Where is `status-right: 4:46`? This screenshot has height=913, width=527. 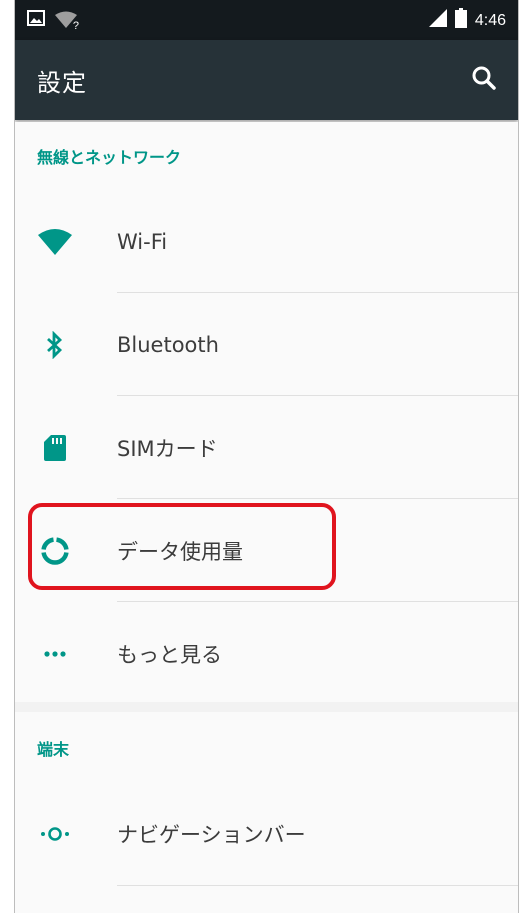 status-right: 4:46 is located at coordinates (467, 20).